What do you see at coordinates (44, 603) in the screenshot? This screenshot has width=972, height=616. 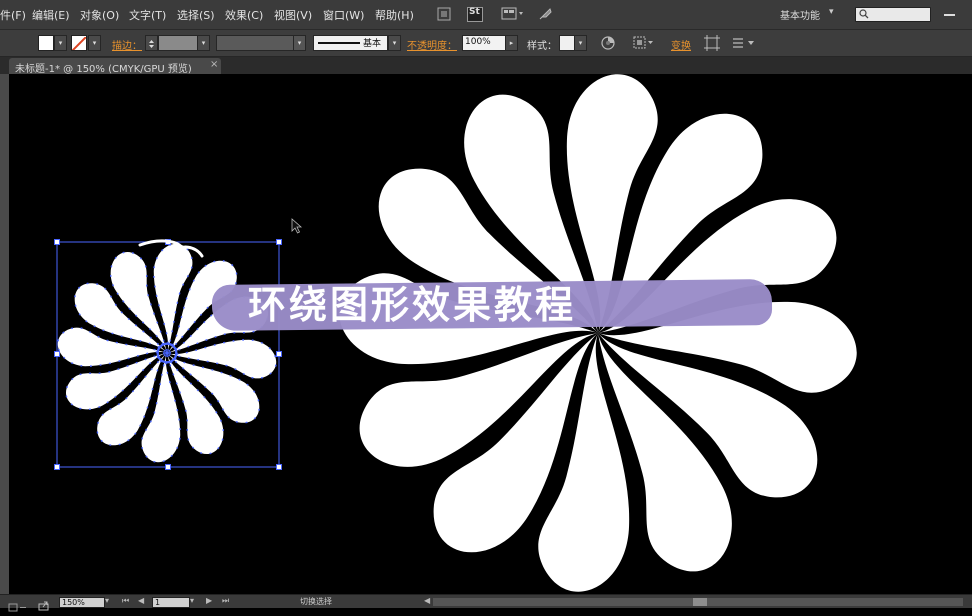 I see `share-icon` at bounding box center [44, 603].